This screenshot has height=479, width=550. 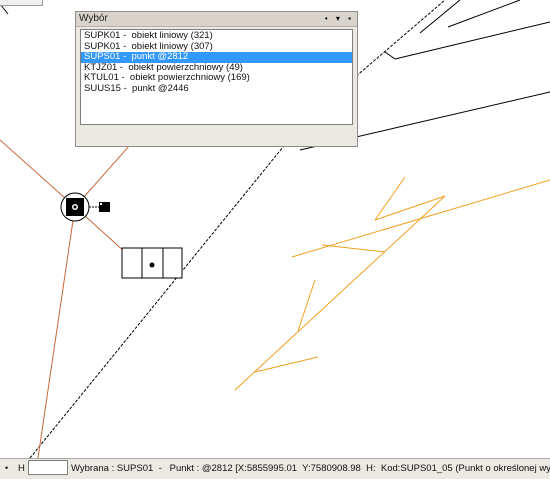 I want to click on height-label: H, so click(x=21, y=468).